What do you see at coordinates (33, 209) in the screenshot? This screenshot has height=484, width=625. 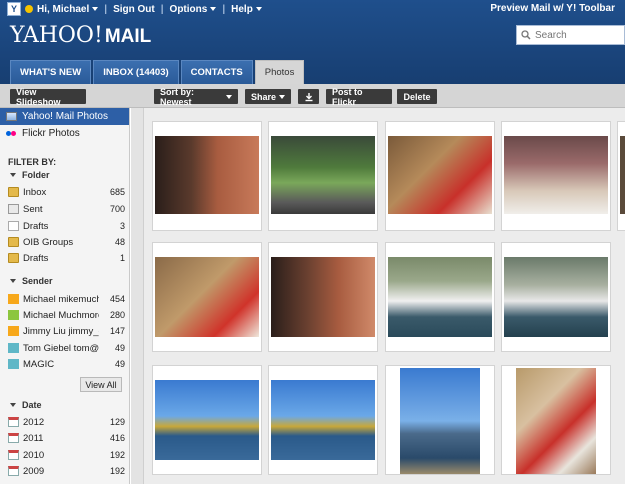 I see `folder-label: Sent` at bounding box center [33, 209].